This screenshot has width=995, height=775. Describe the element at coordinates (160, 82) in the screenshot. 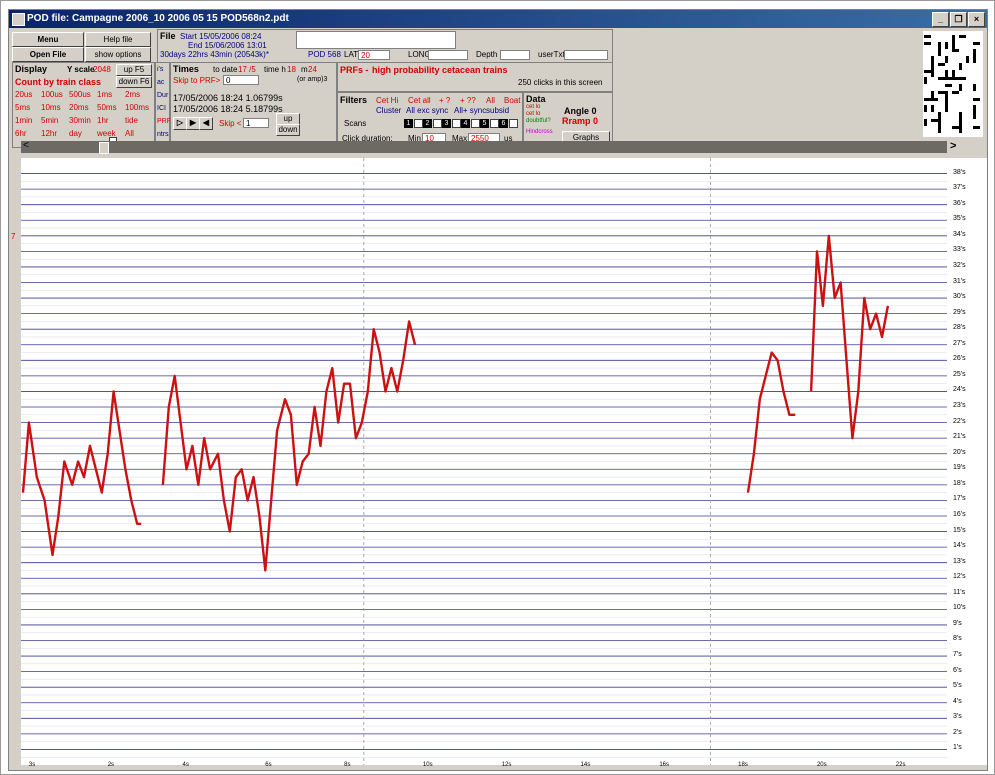

I see `side-param-label: ac` at that location.